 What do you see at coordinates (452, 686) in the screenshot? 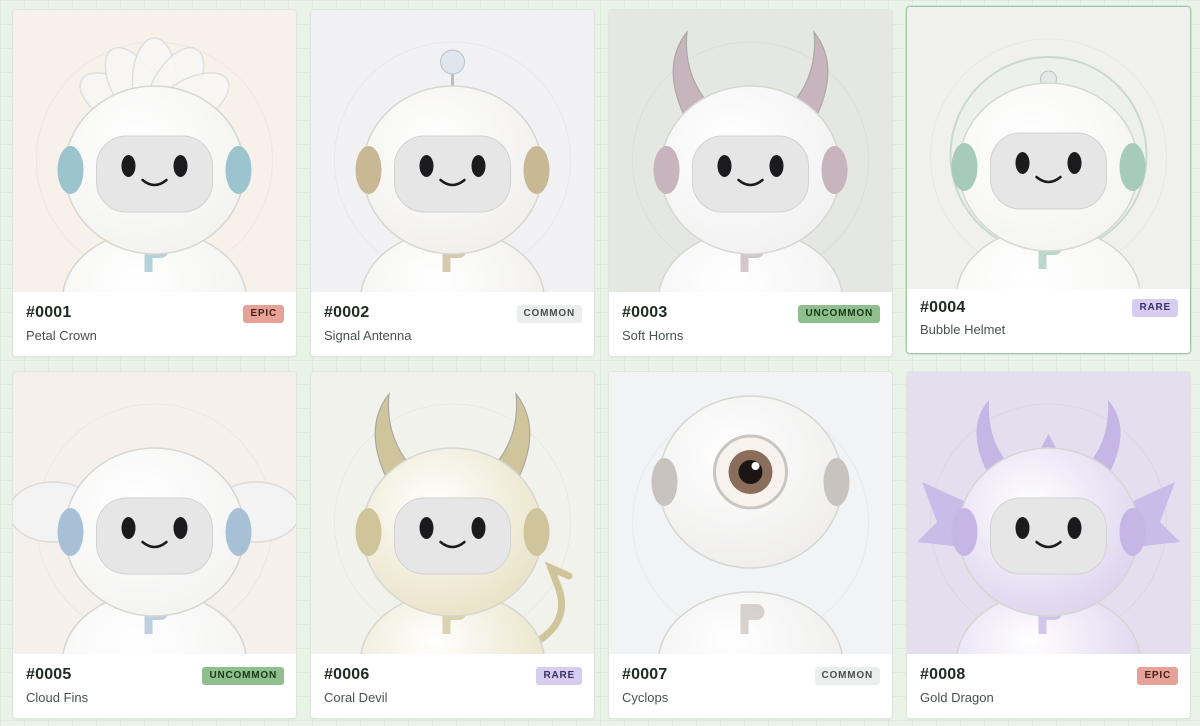
I see `card-meta: #0006 RARE Coral Devil` at bounding box center [452, 686].